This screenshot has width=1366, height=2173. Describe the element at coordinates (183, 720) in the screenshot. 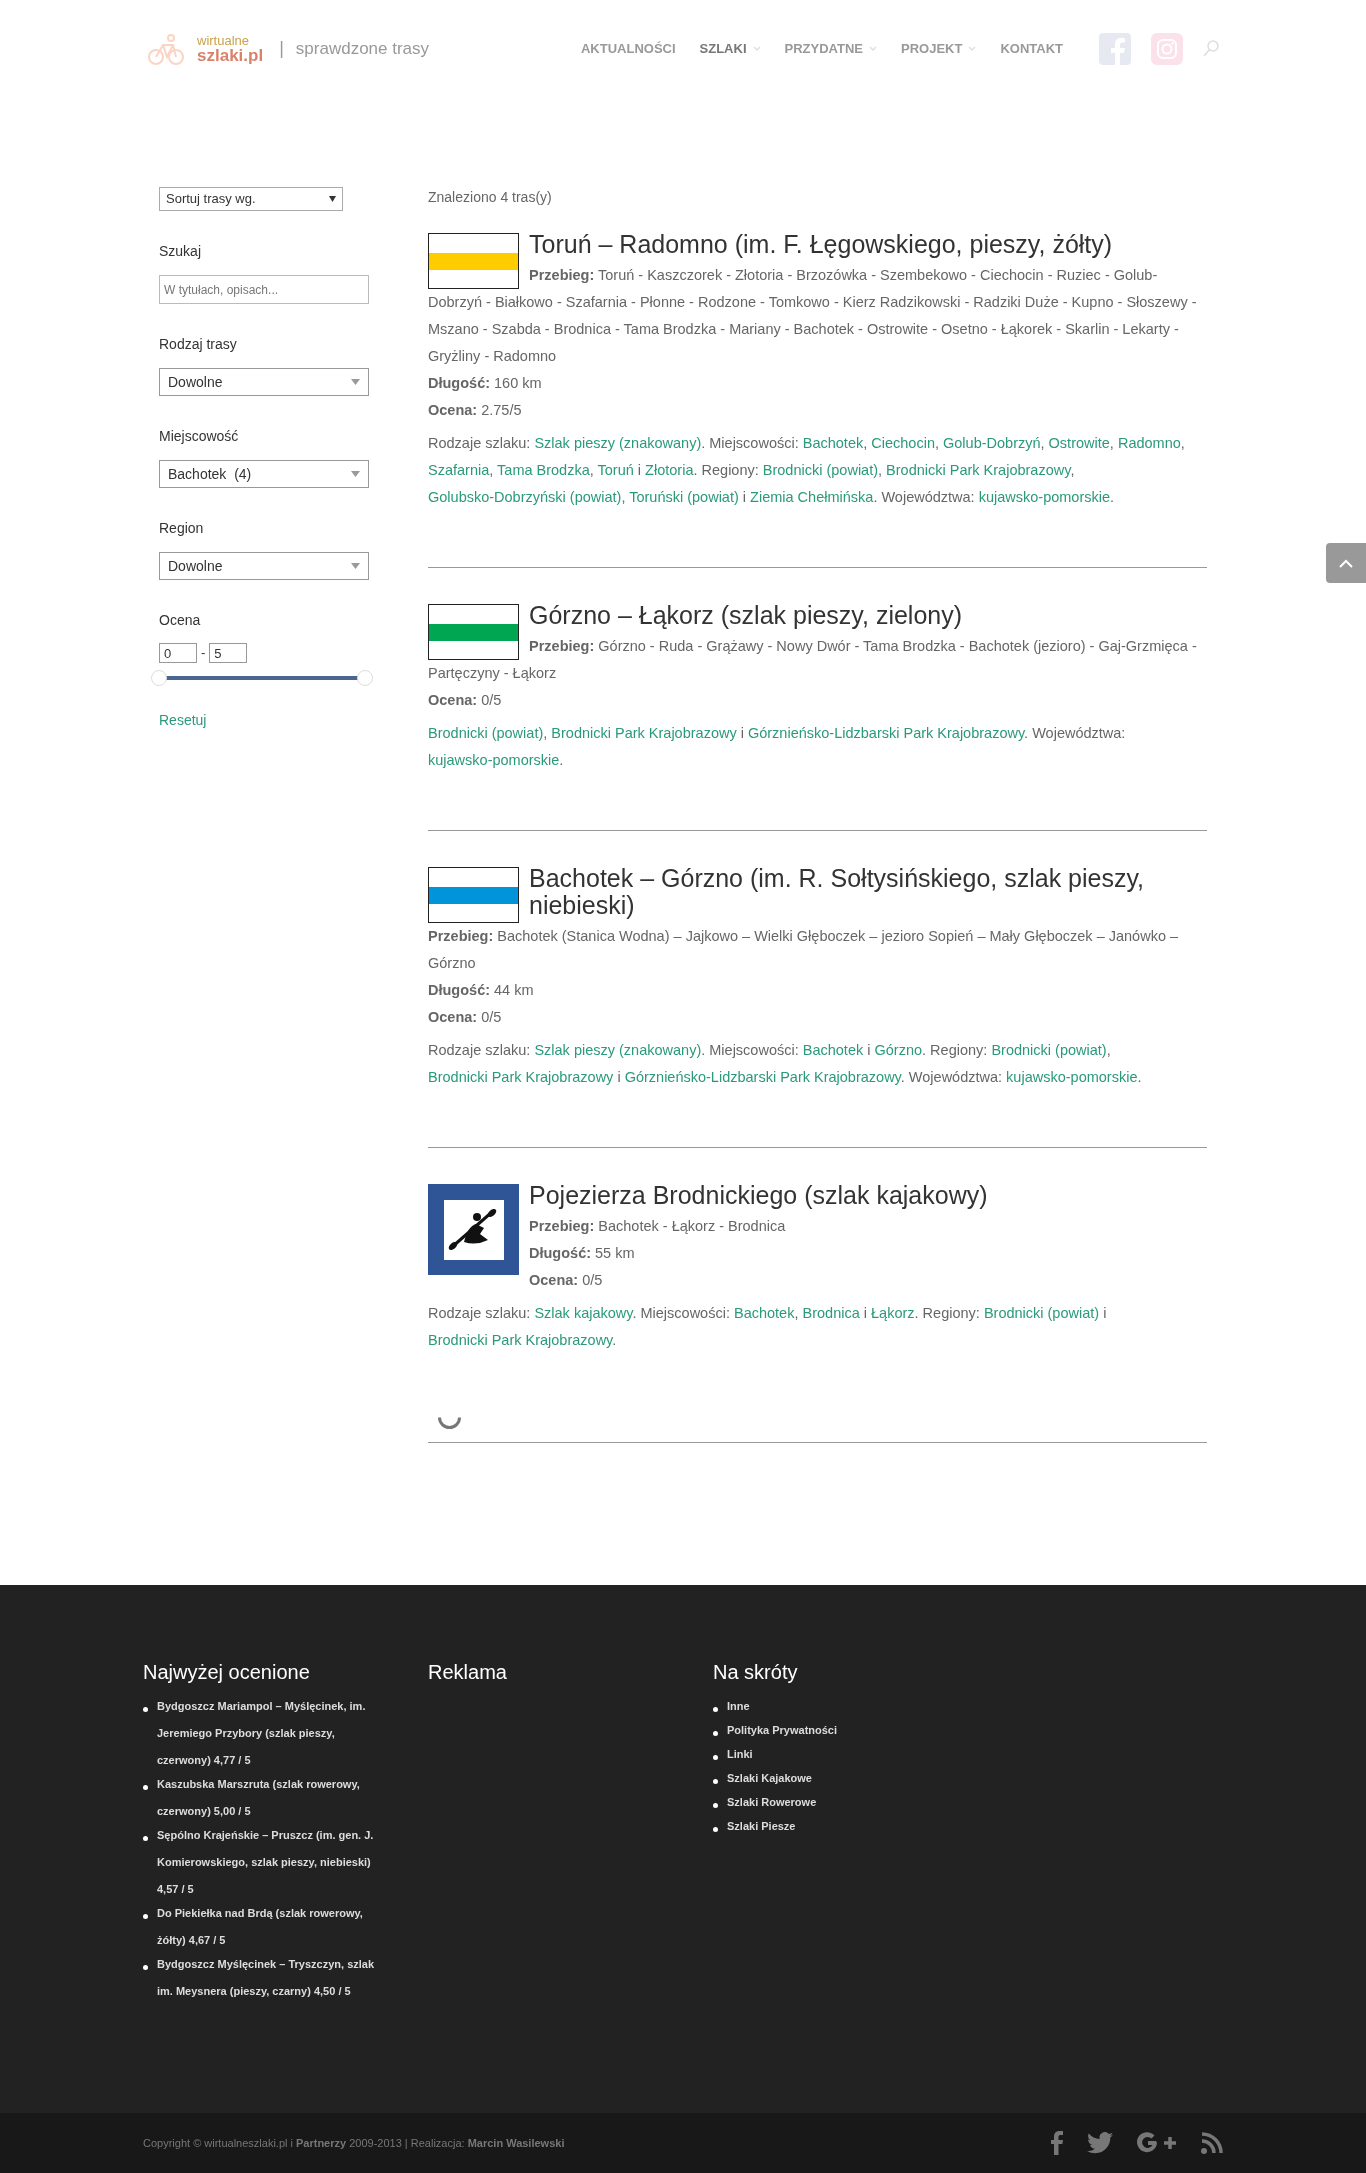

I see `reset-link: Resetuj` at that location.